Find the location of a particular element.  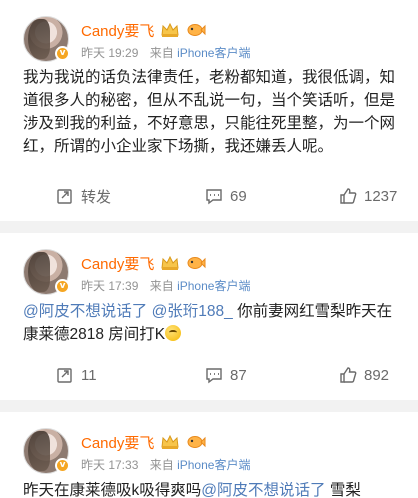

repost-label: 转发 is located at coordinates (96, 197).